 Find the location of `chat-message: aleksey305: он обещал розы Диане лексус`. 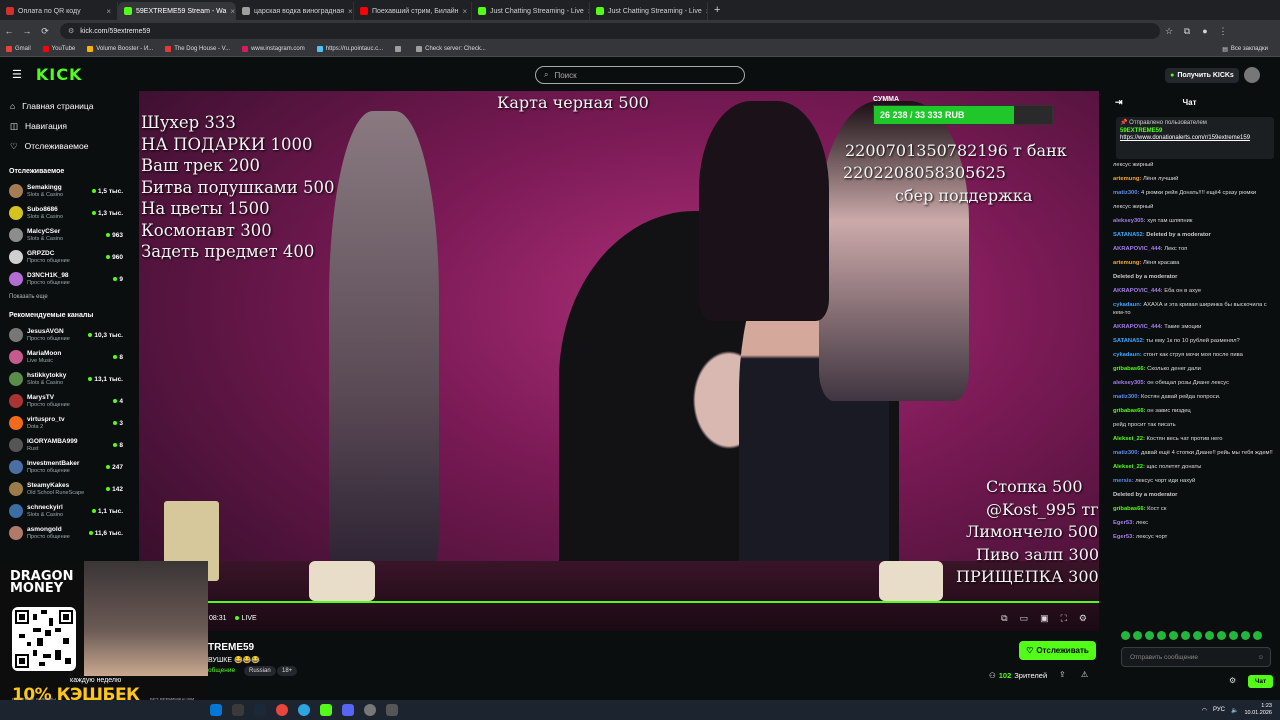

chat-message: aleksey305: он обещал розы Диане лексус is located at coordinates (1194, 383).